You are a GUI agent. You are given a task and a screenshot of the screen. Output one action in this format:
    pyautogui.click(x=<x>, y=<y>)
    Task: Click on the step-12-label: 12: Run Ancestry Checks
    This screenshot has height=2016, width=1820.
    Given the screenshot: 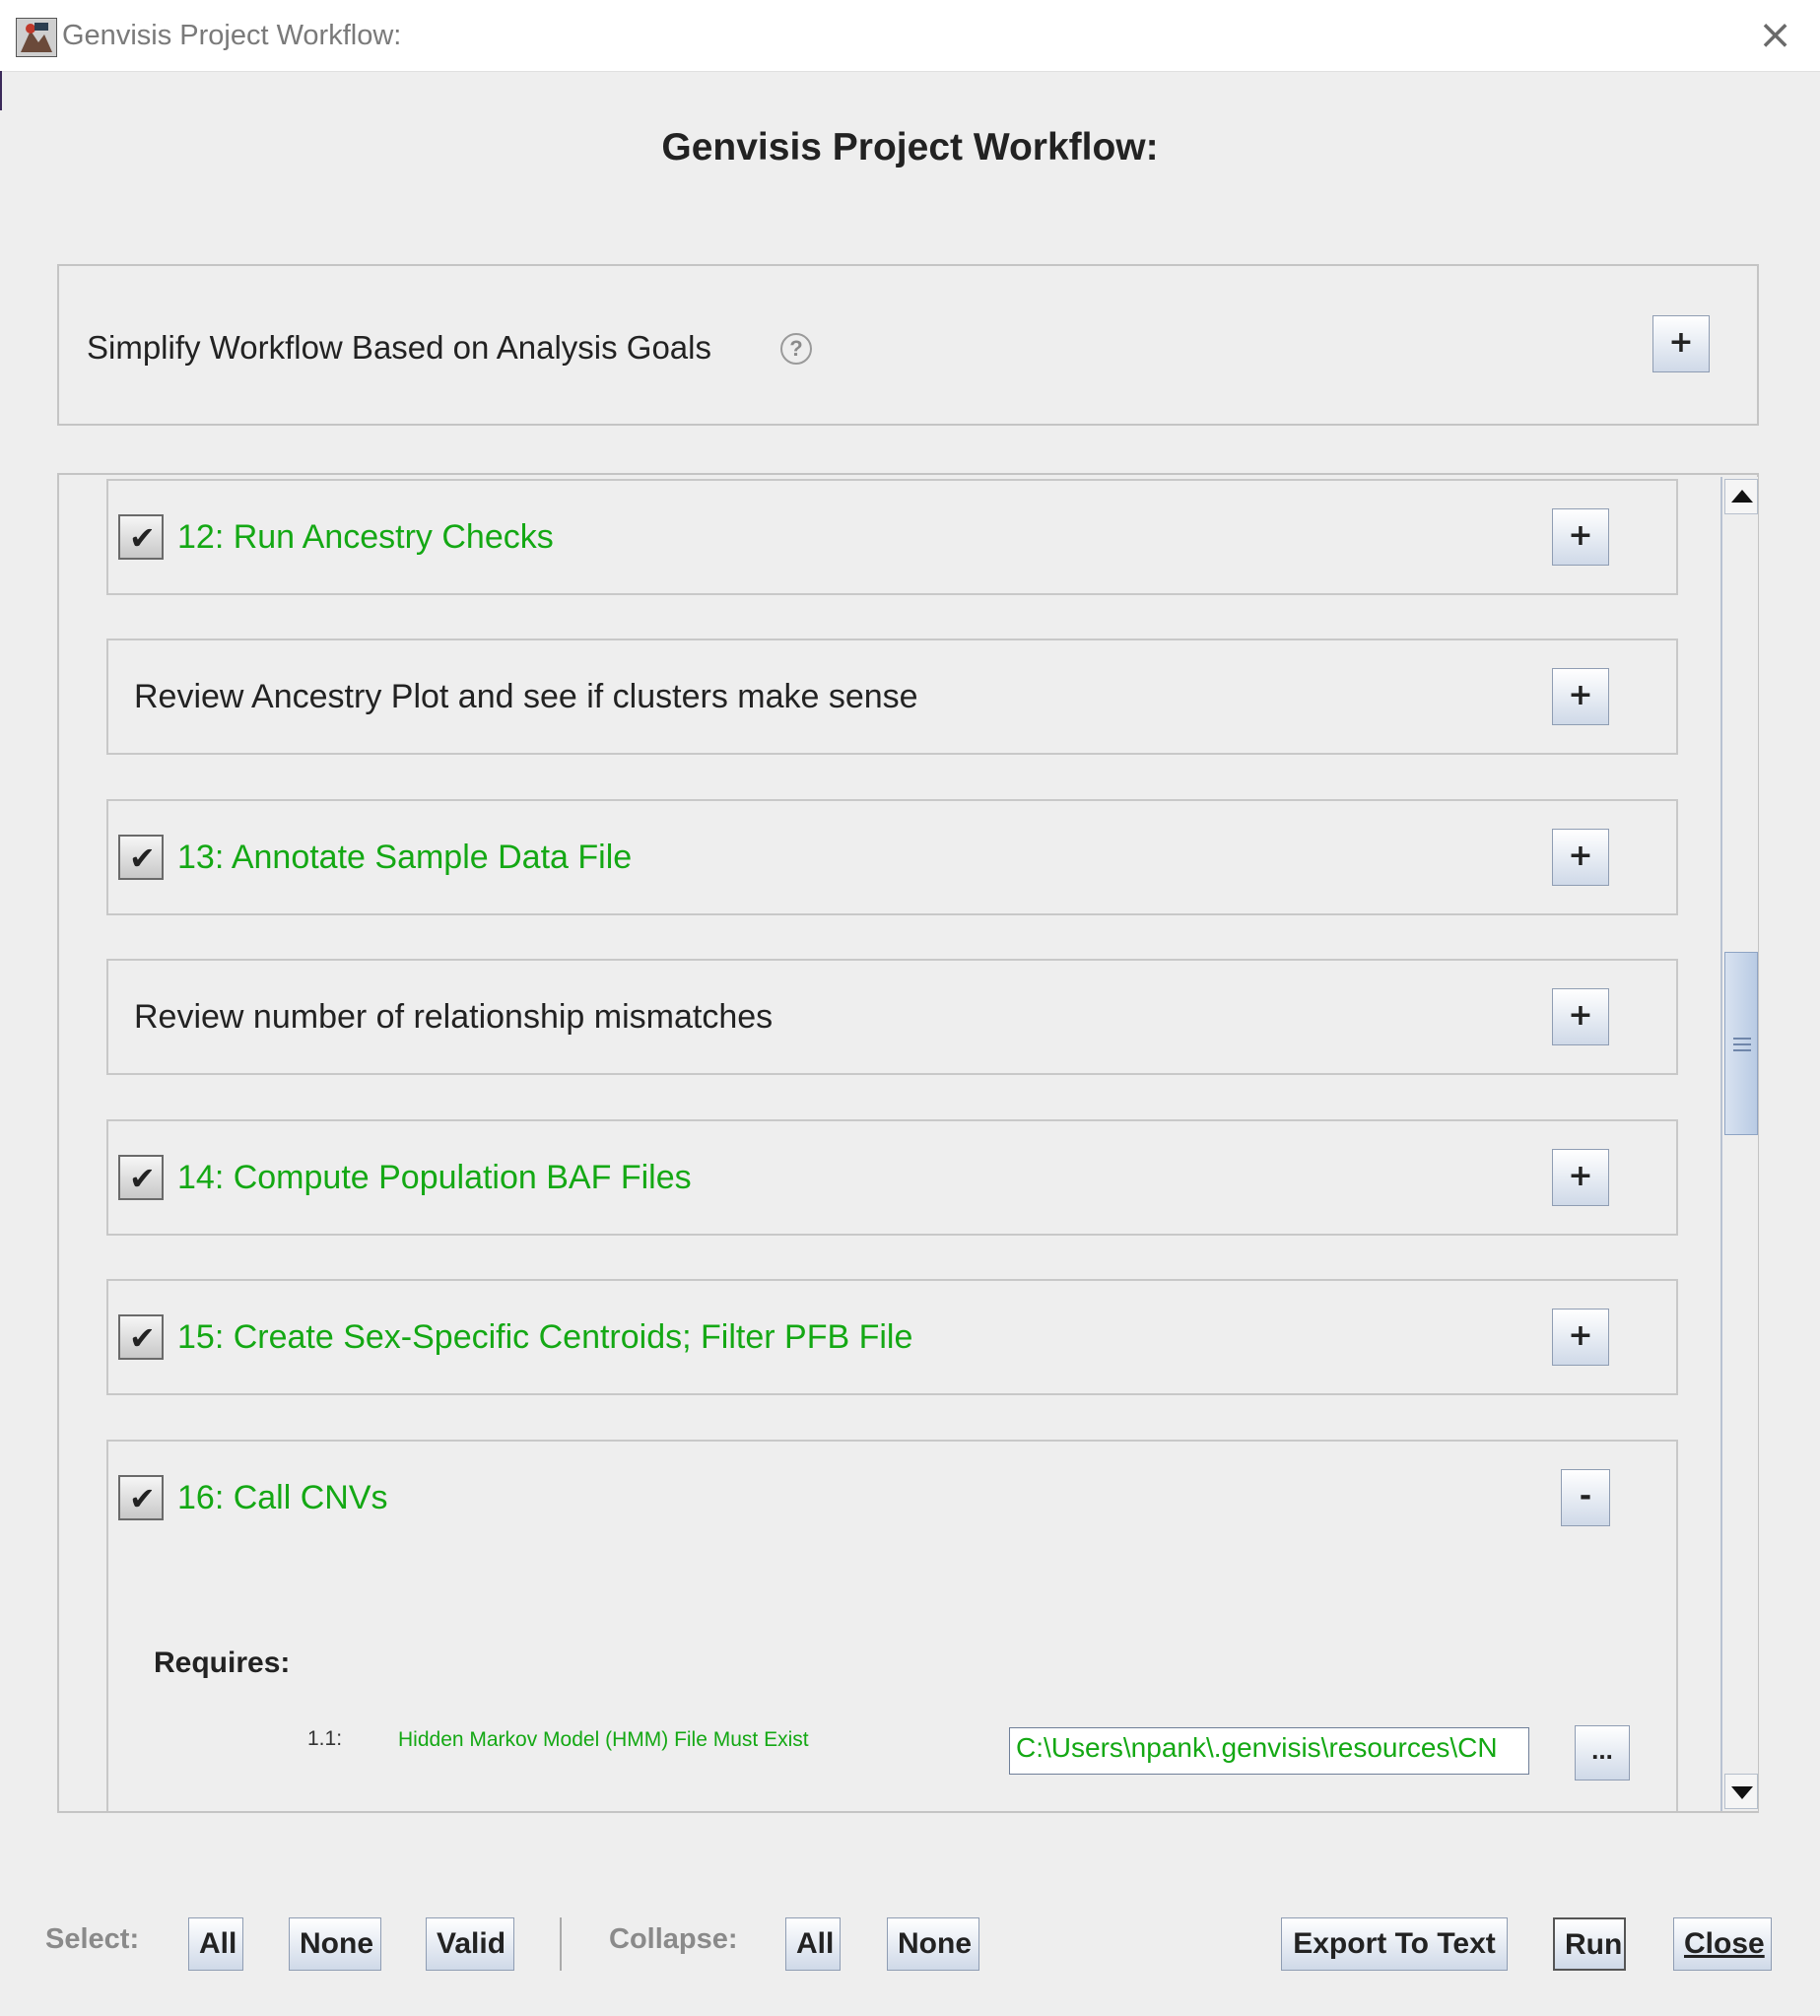 What is the action you would take?
    pyautogui.click(x=365, y=537)
    